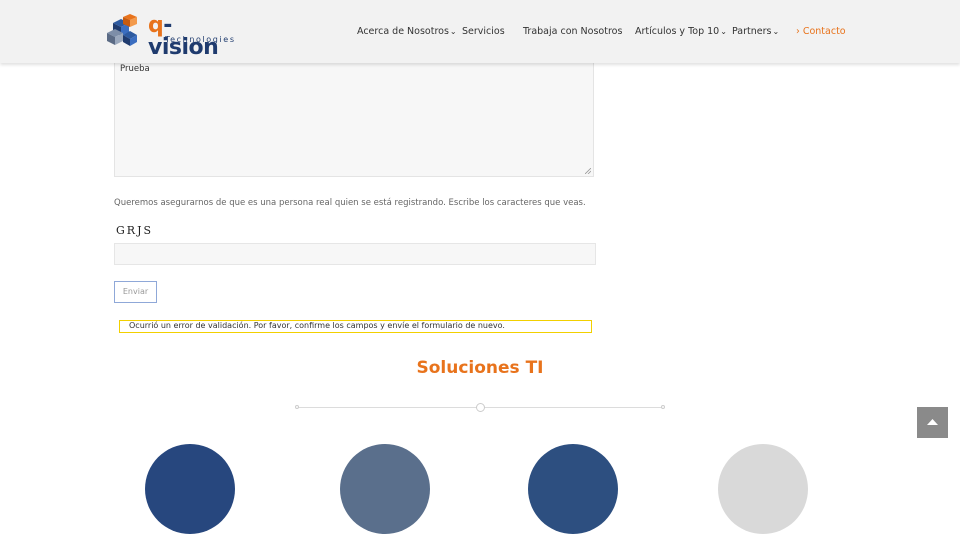 The image size is (960, 534). I want to click on nav-item-contacto: › Contacto, so click(821, 31).